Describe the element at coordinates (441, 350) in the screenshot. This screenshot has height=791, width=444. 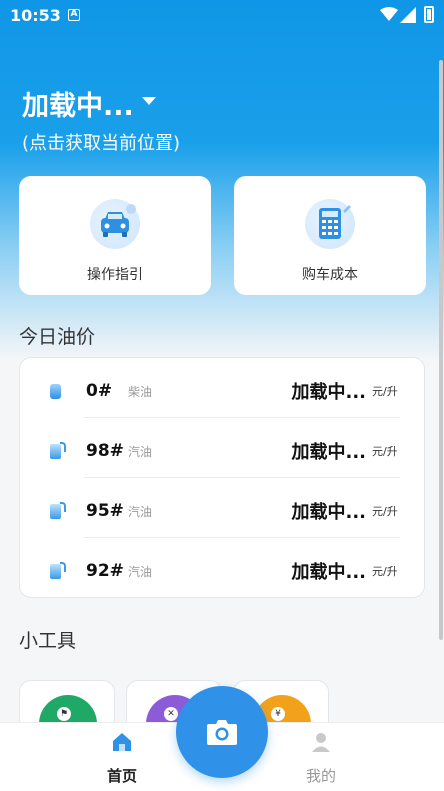
I see `scrollbar` at that location.